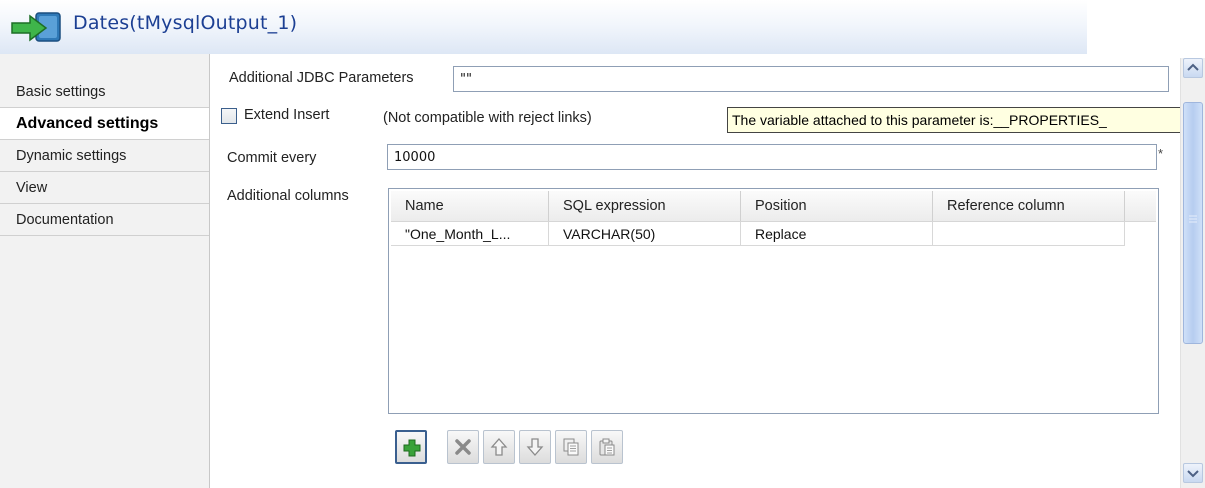 The height and width of the screenshot is (488, 1205). I want to click on tab-advanced-settings: Advanced settings, so click(104, 124).